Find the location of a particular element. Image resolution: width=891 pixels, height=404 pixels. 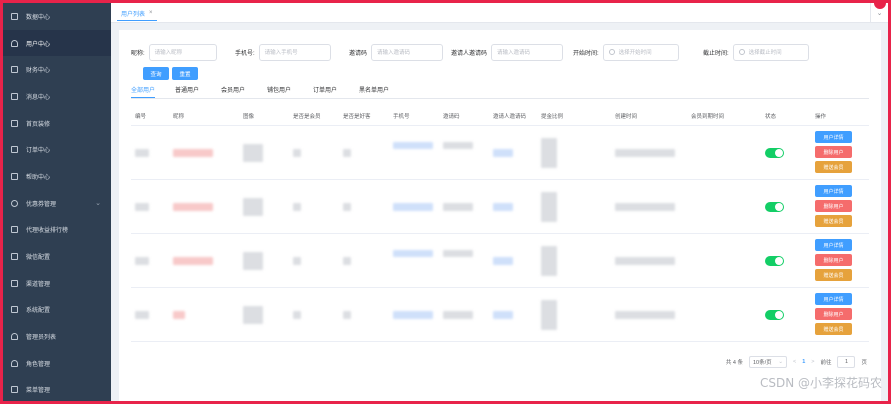

admin-icon is located at coordinates (14, 337).